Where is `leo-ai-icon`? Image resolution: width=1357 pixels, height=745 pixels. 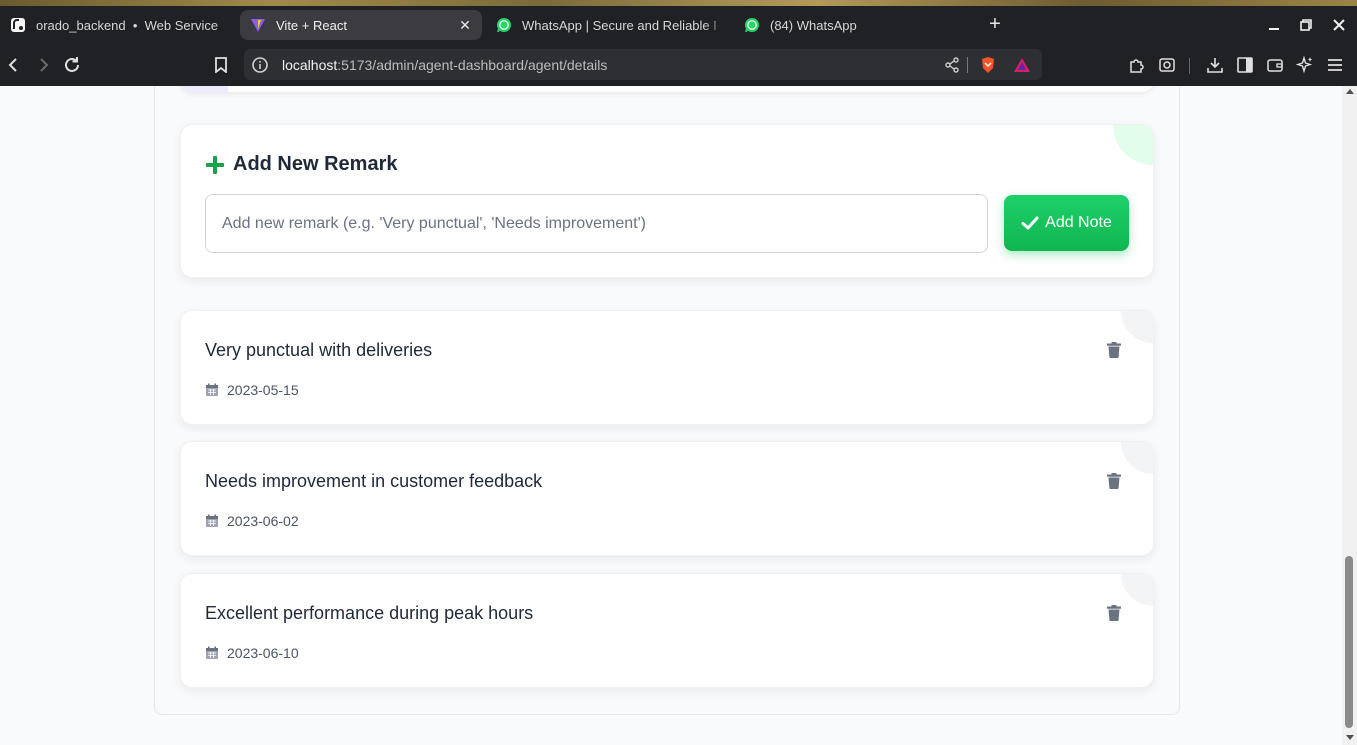
leo-ai-icon is located at coordinates (1305, 65).